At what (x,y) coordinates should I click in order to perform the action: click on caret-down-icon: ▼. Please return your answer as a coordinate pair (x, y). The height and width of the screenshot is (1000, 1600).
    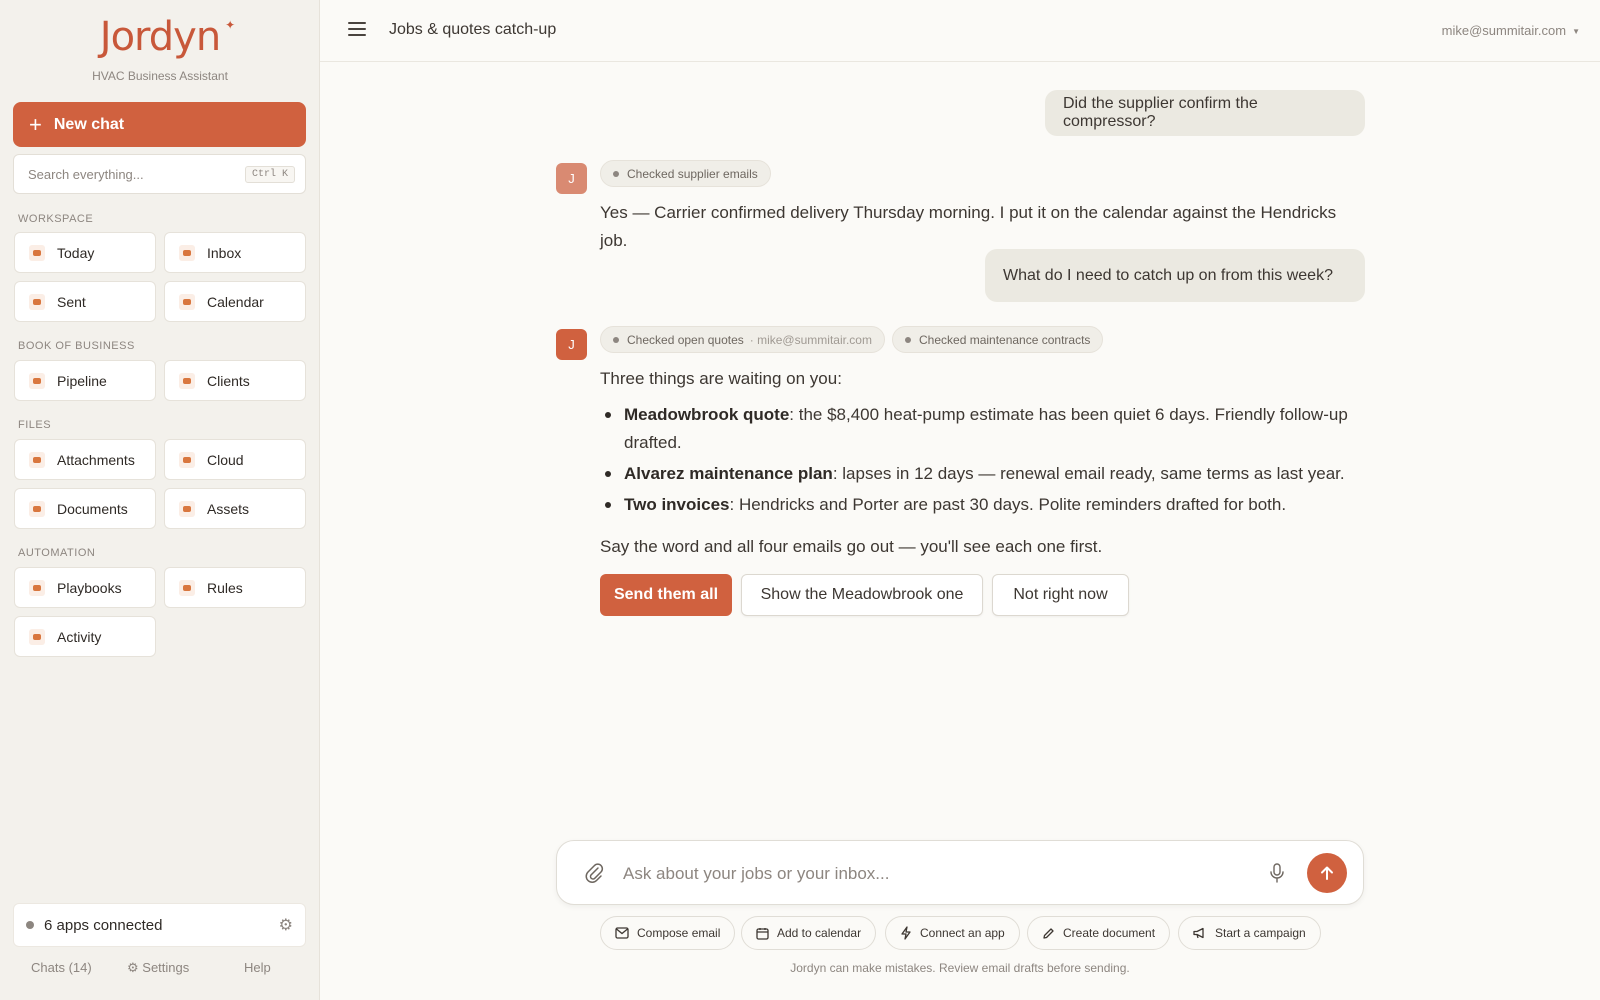
    Looking at the image, I should click on (1576, 32).